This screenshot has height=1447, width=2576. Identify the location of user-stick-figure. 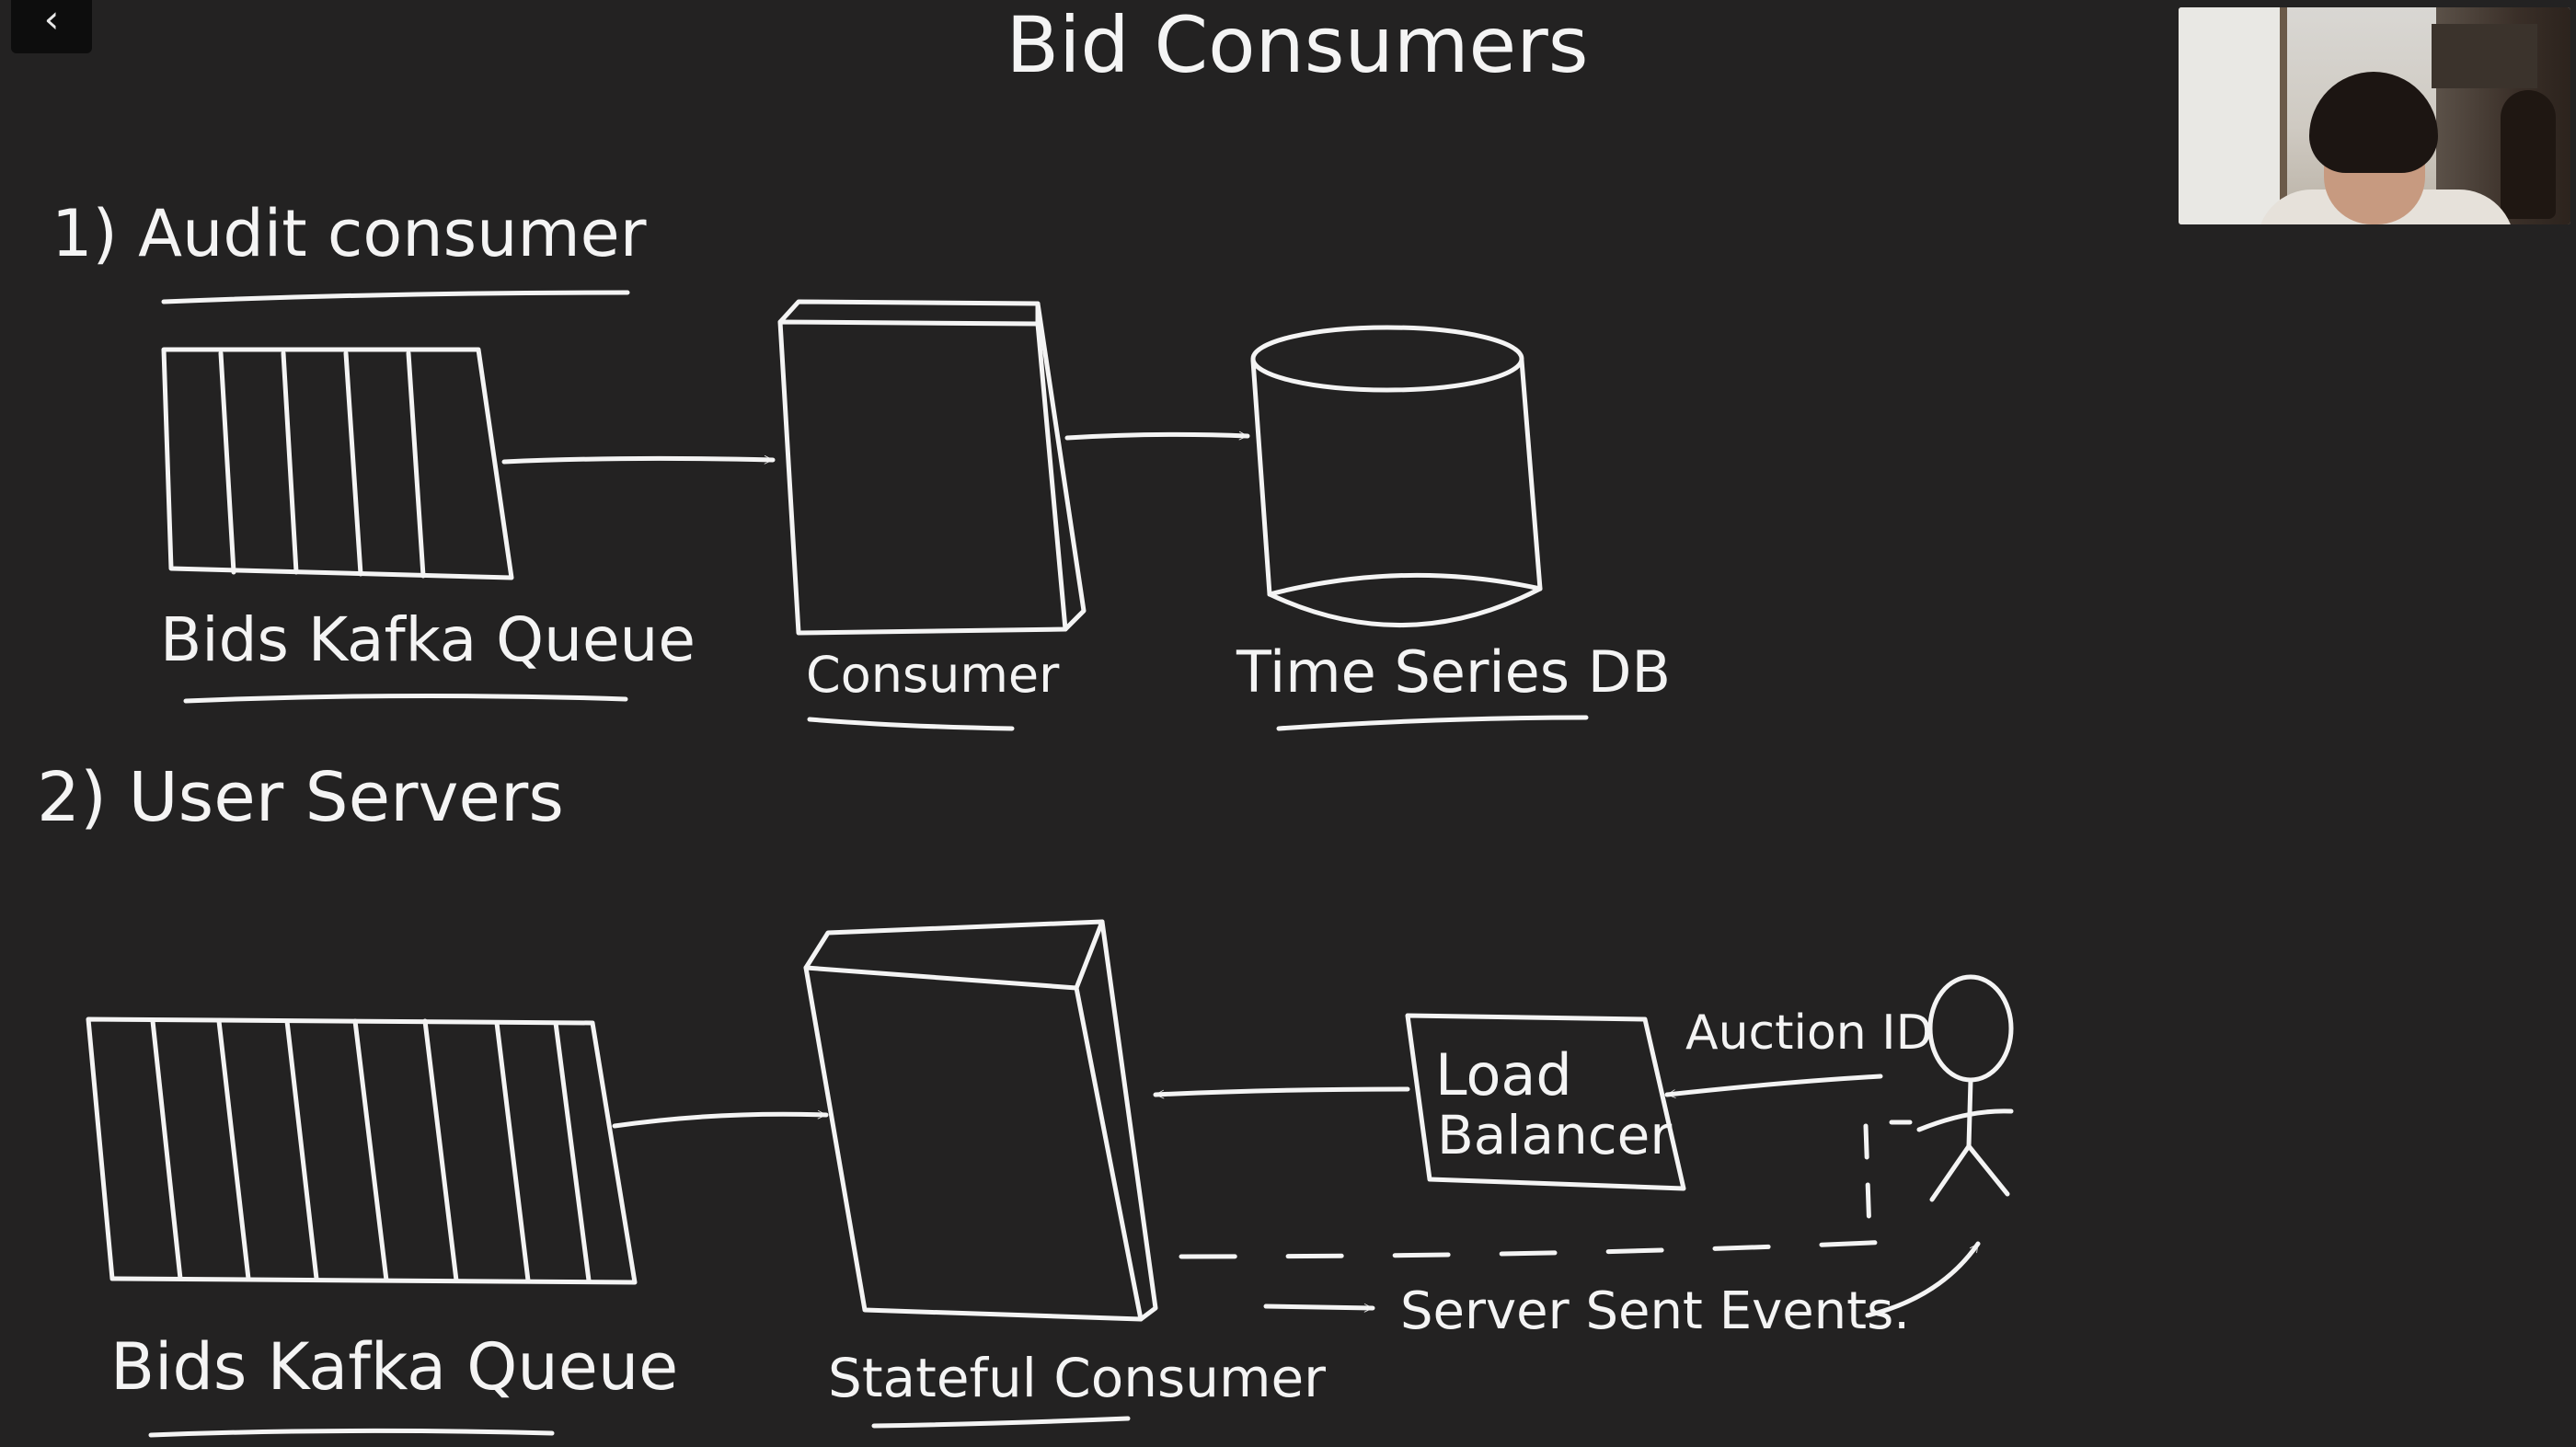
(1965, 1088).